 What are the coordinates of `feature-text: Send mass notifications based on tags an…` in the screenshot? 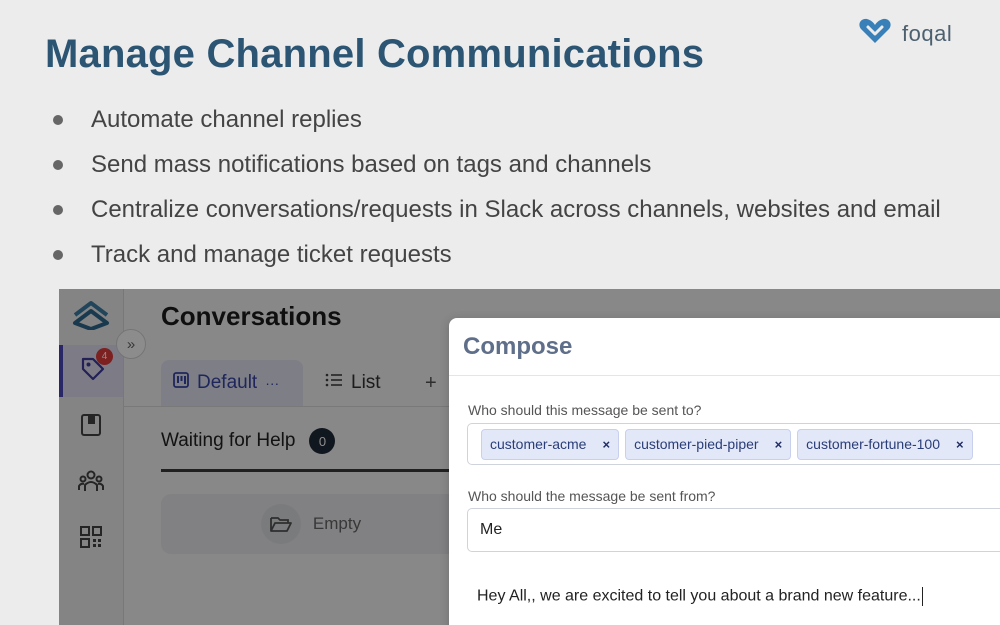 It's located at (371, 164).